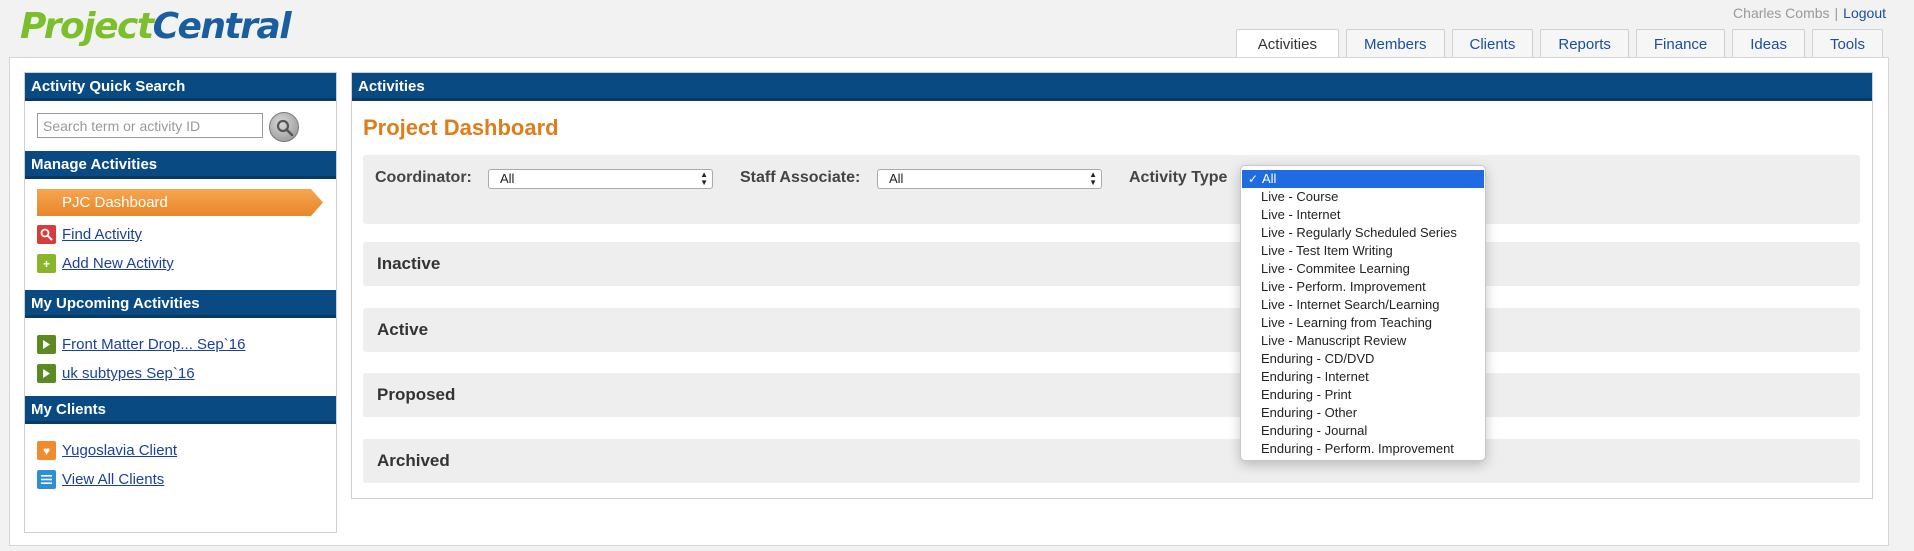 The height and width of the screenshot is (551, 1914). Describe the element at coordinates (1363, 305) in the screenshot. I see `dropdown-option: Live - Internet Search/Learning` at that location.